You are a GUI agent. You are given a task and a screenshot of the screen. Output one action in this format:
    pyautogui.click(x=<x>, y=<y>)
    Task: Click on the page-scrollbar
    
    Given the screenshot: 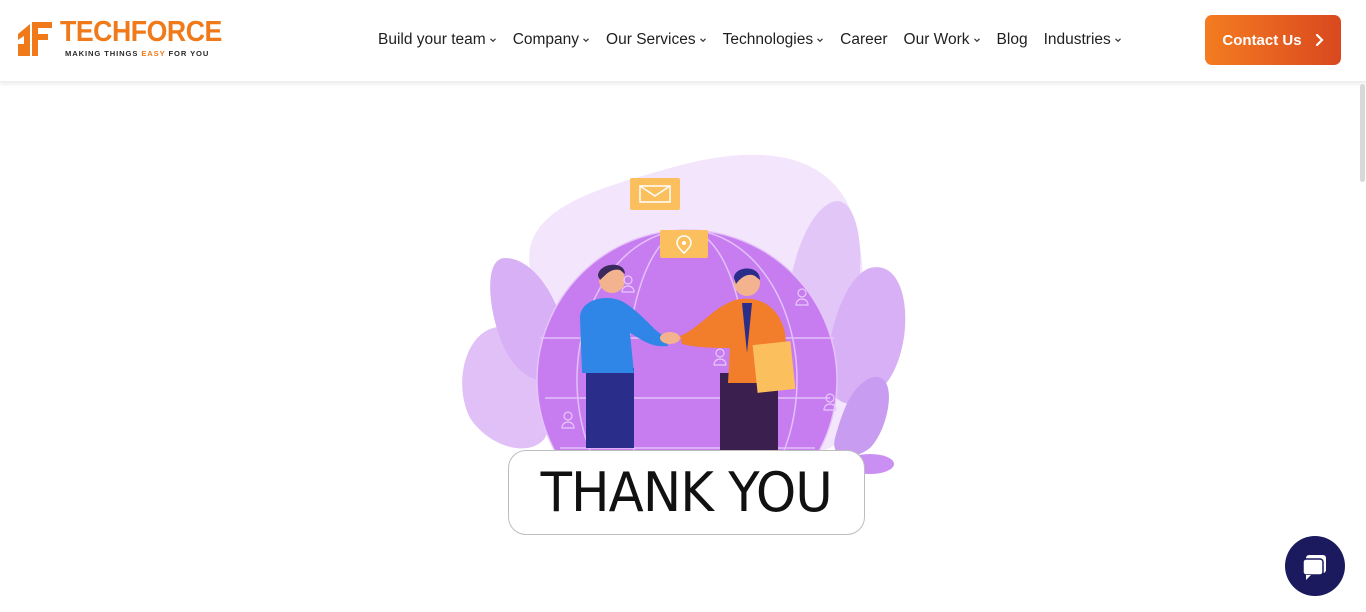 What is the action you would take?
    pyautogui.click(x=1362, y=133)
    